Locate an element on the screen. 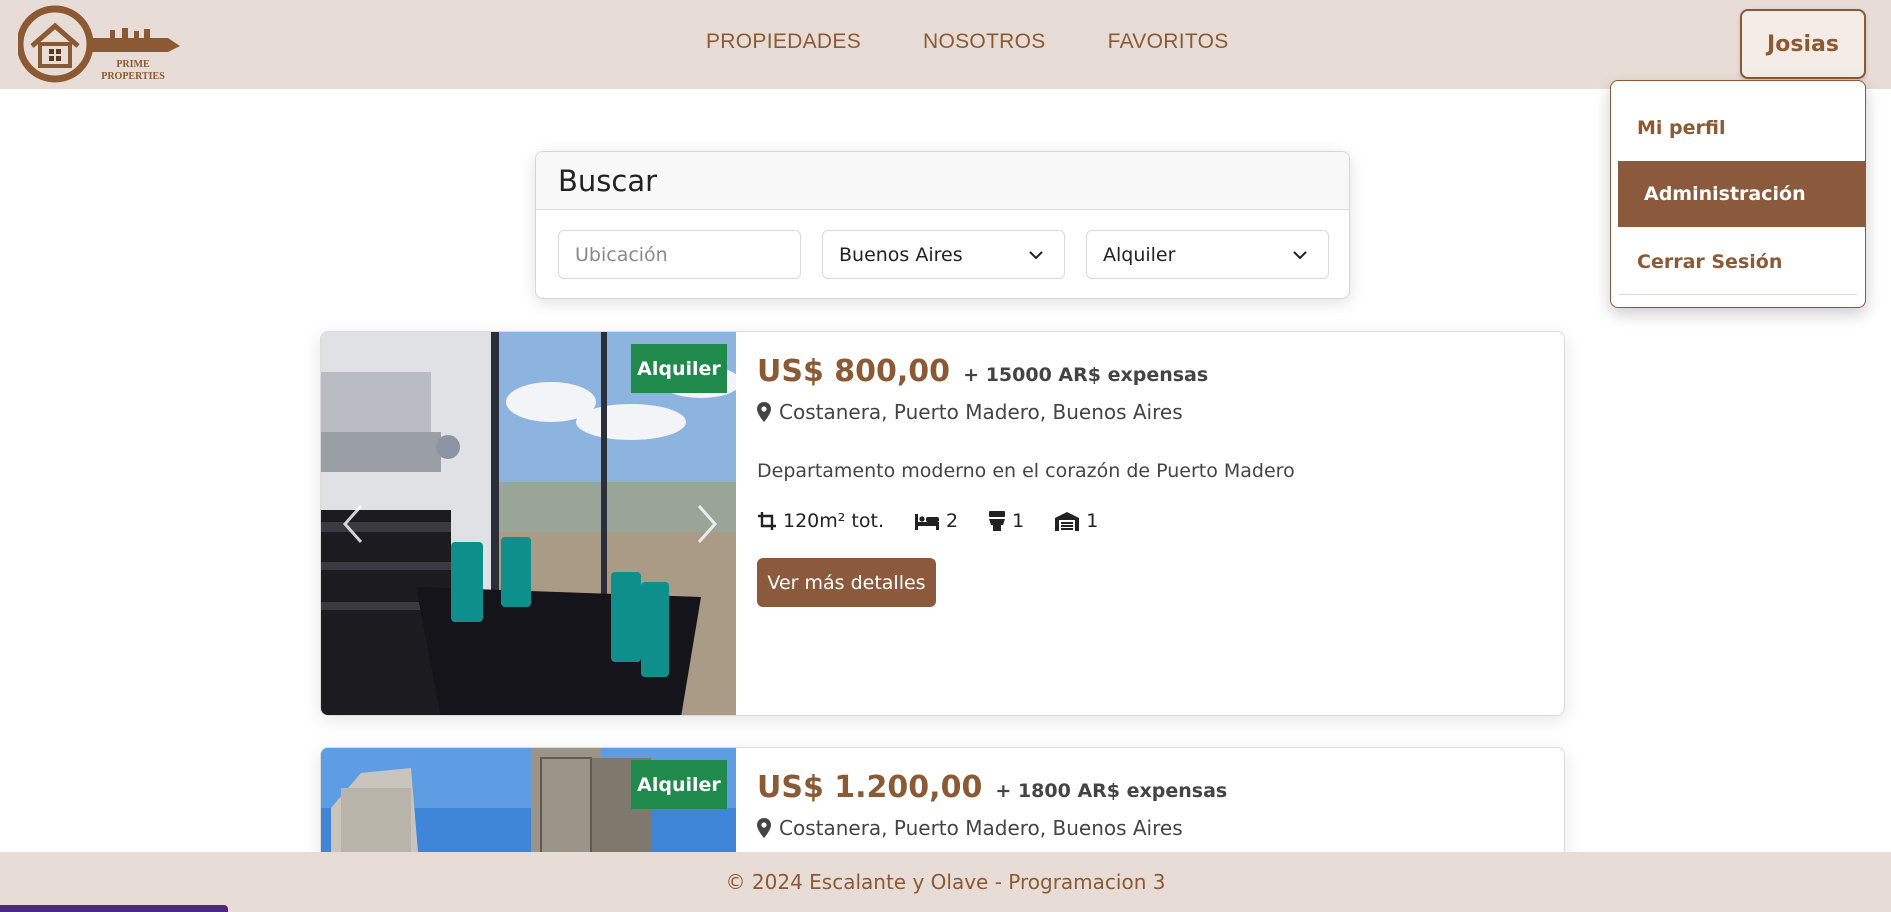 The width and height of the screenshot is (1891, 912). price-amount: US$ 1.200,00 is located at coordinates (870, 787).